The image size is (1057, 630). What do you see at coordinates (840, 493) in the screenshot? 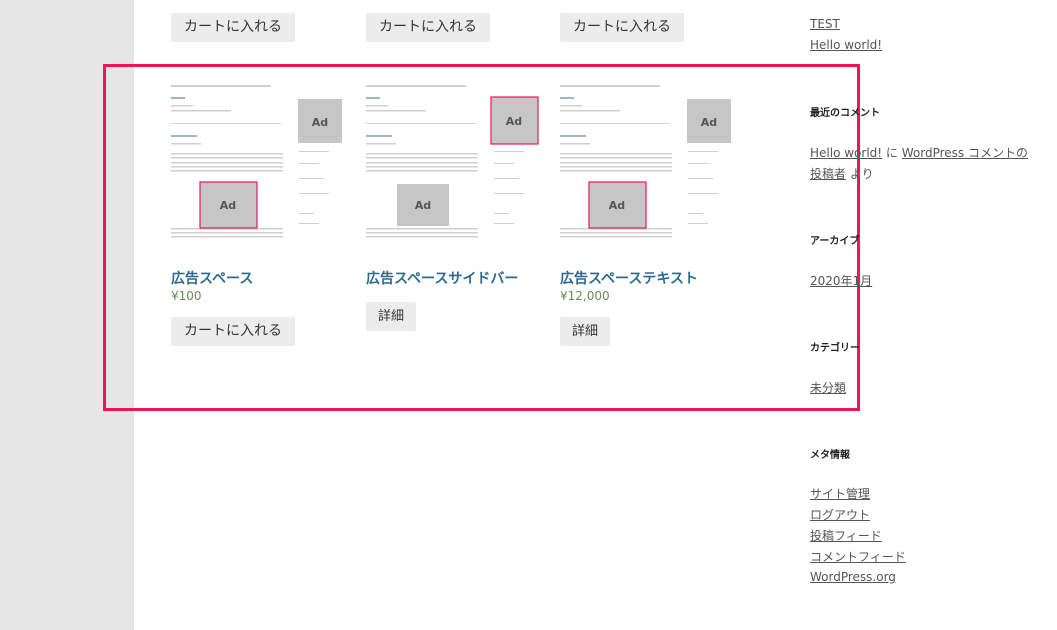
I see `meta-link-site-admin: サイト管理` at bounding box center [840, 493].